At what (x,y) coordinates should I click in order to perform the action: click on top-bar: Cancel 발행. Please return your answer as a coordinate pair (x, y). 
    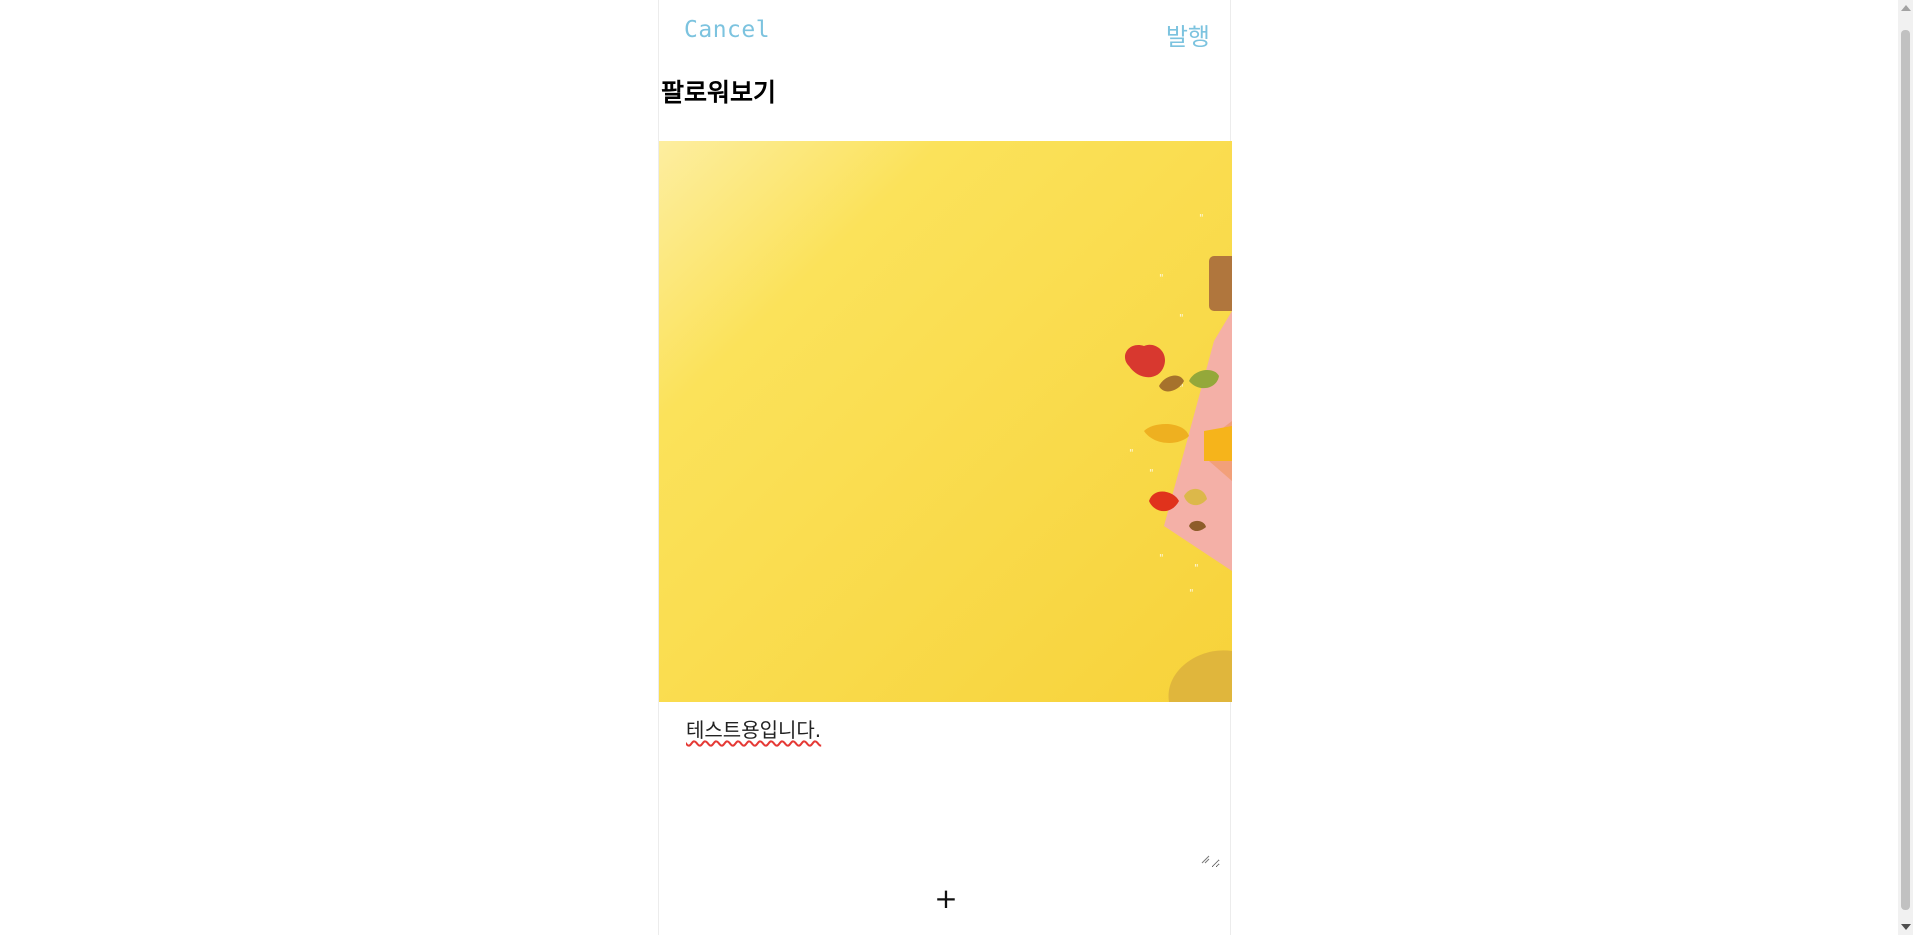
    Looking at the image, I should click on (944, 33).